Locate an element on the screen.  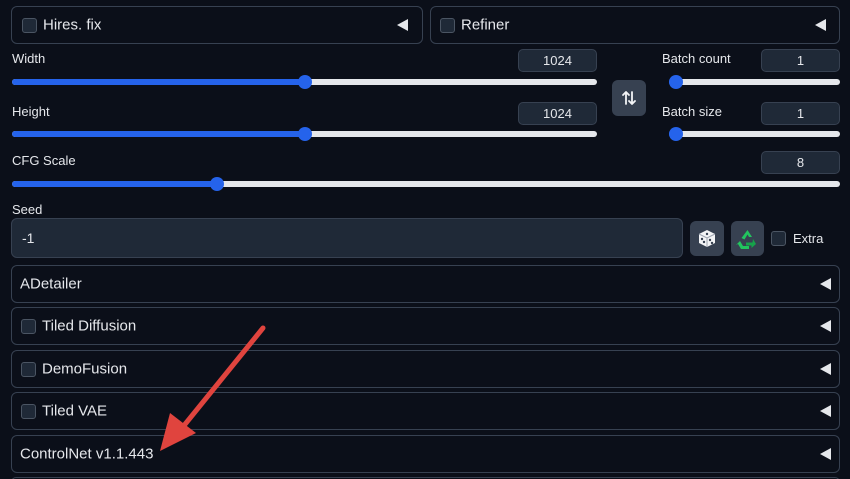
extra-seed-checkbox is located at coordinates (778, 238).